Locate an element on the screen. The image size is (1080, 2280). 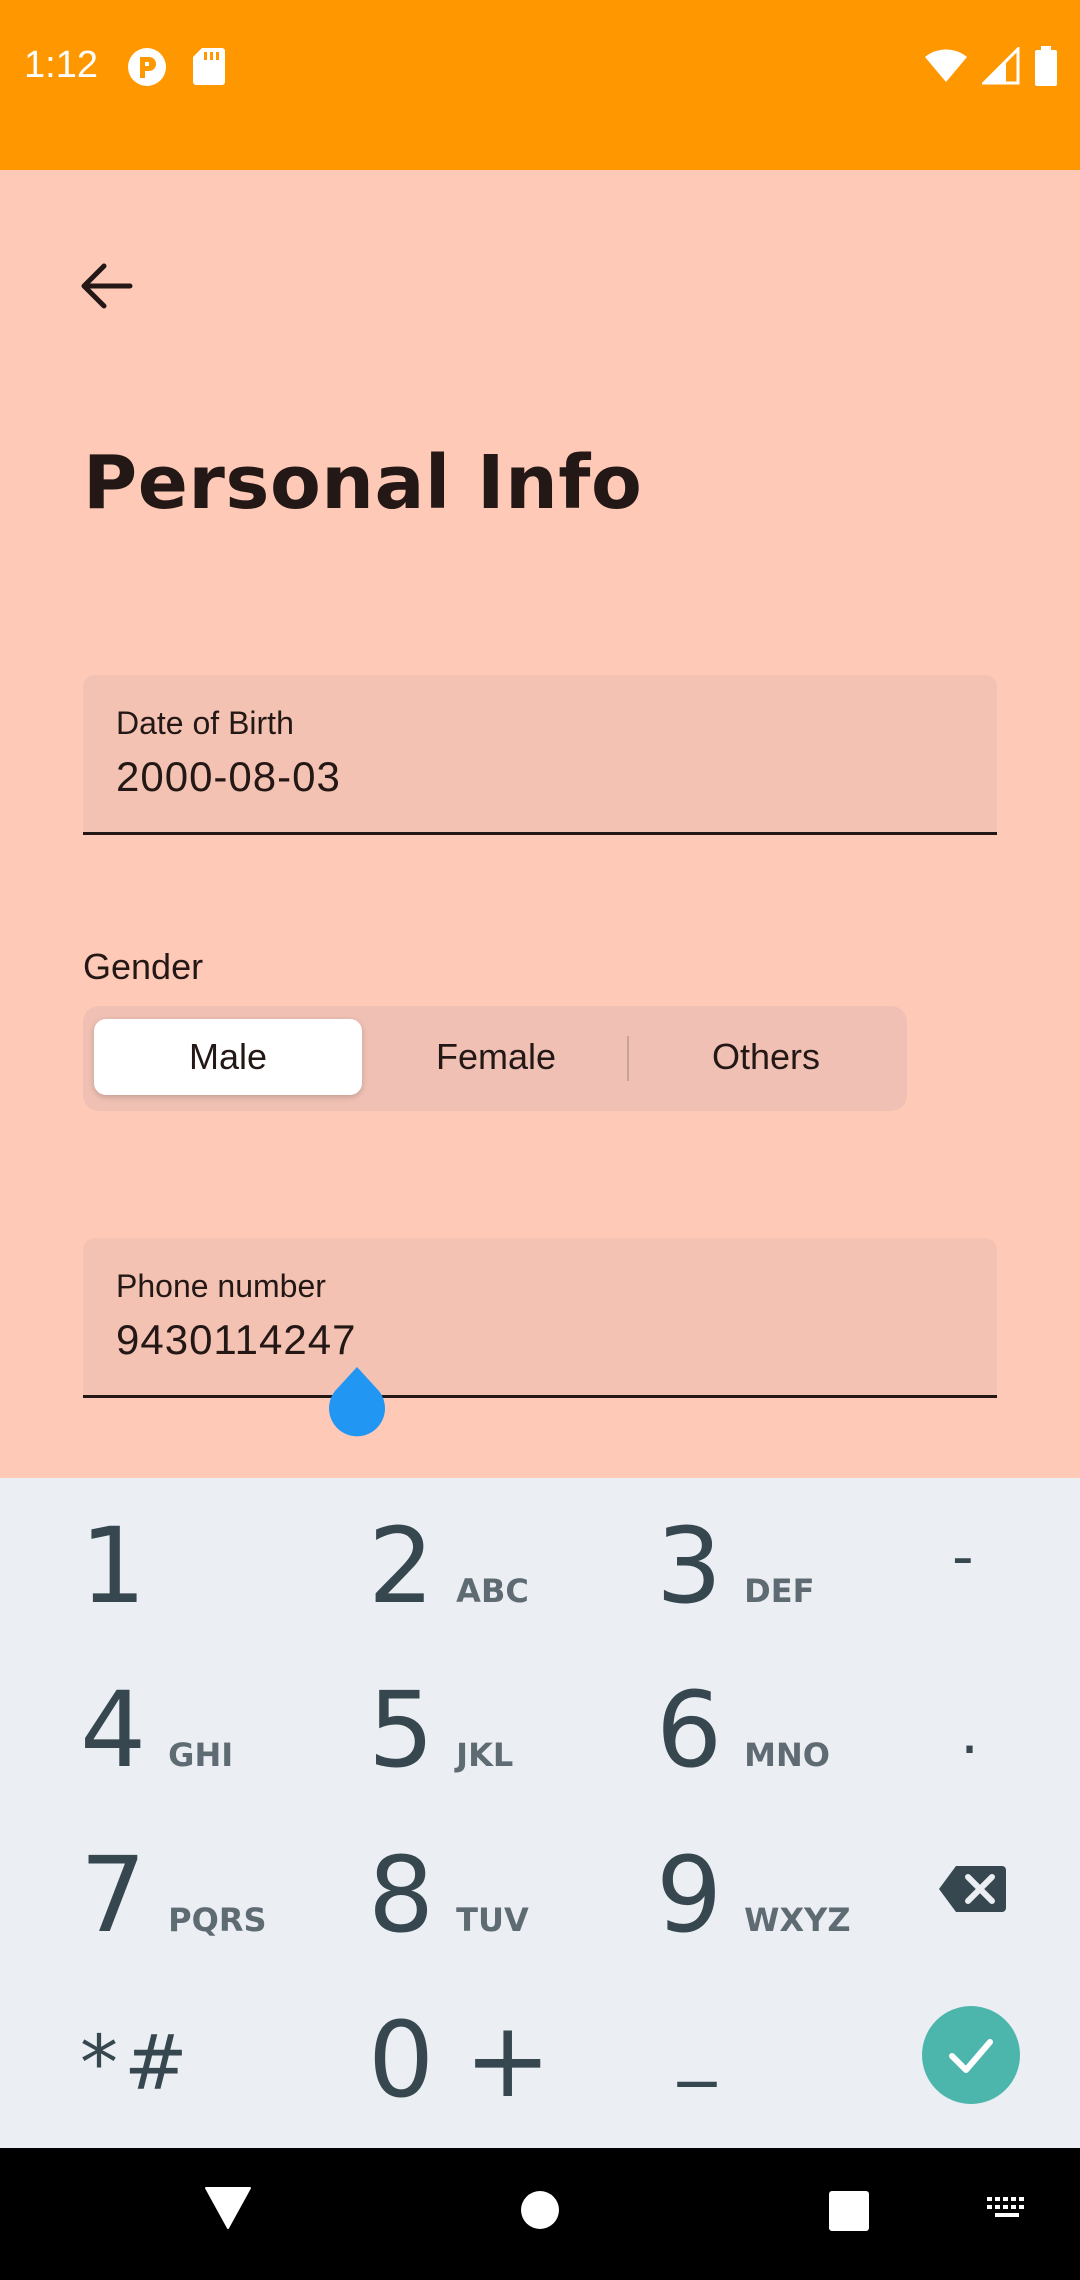
battery-icon is located at coordinates (1046, 66).